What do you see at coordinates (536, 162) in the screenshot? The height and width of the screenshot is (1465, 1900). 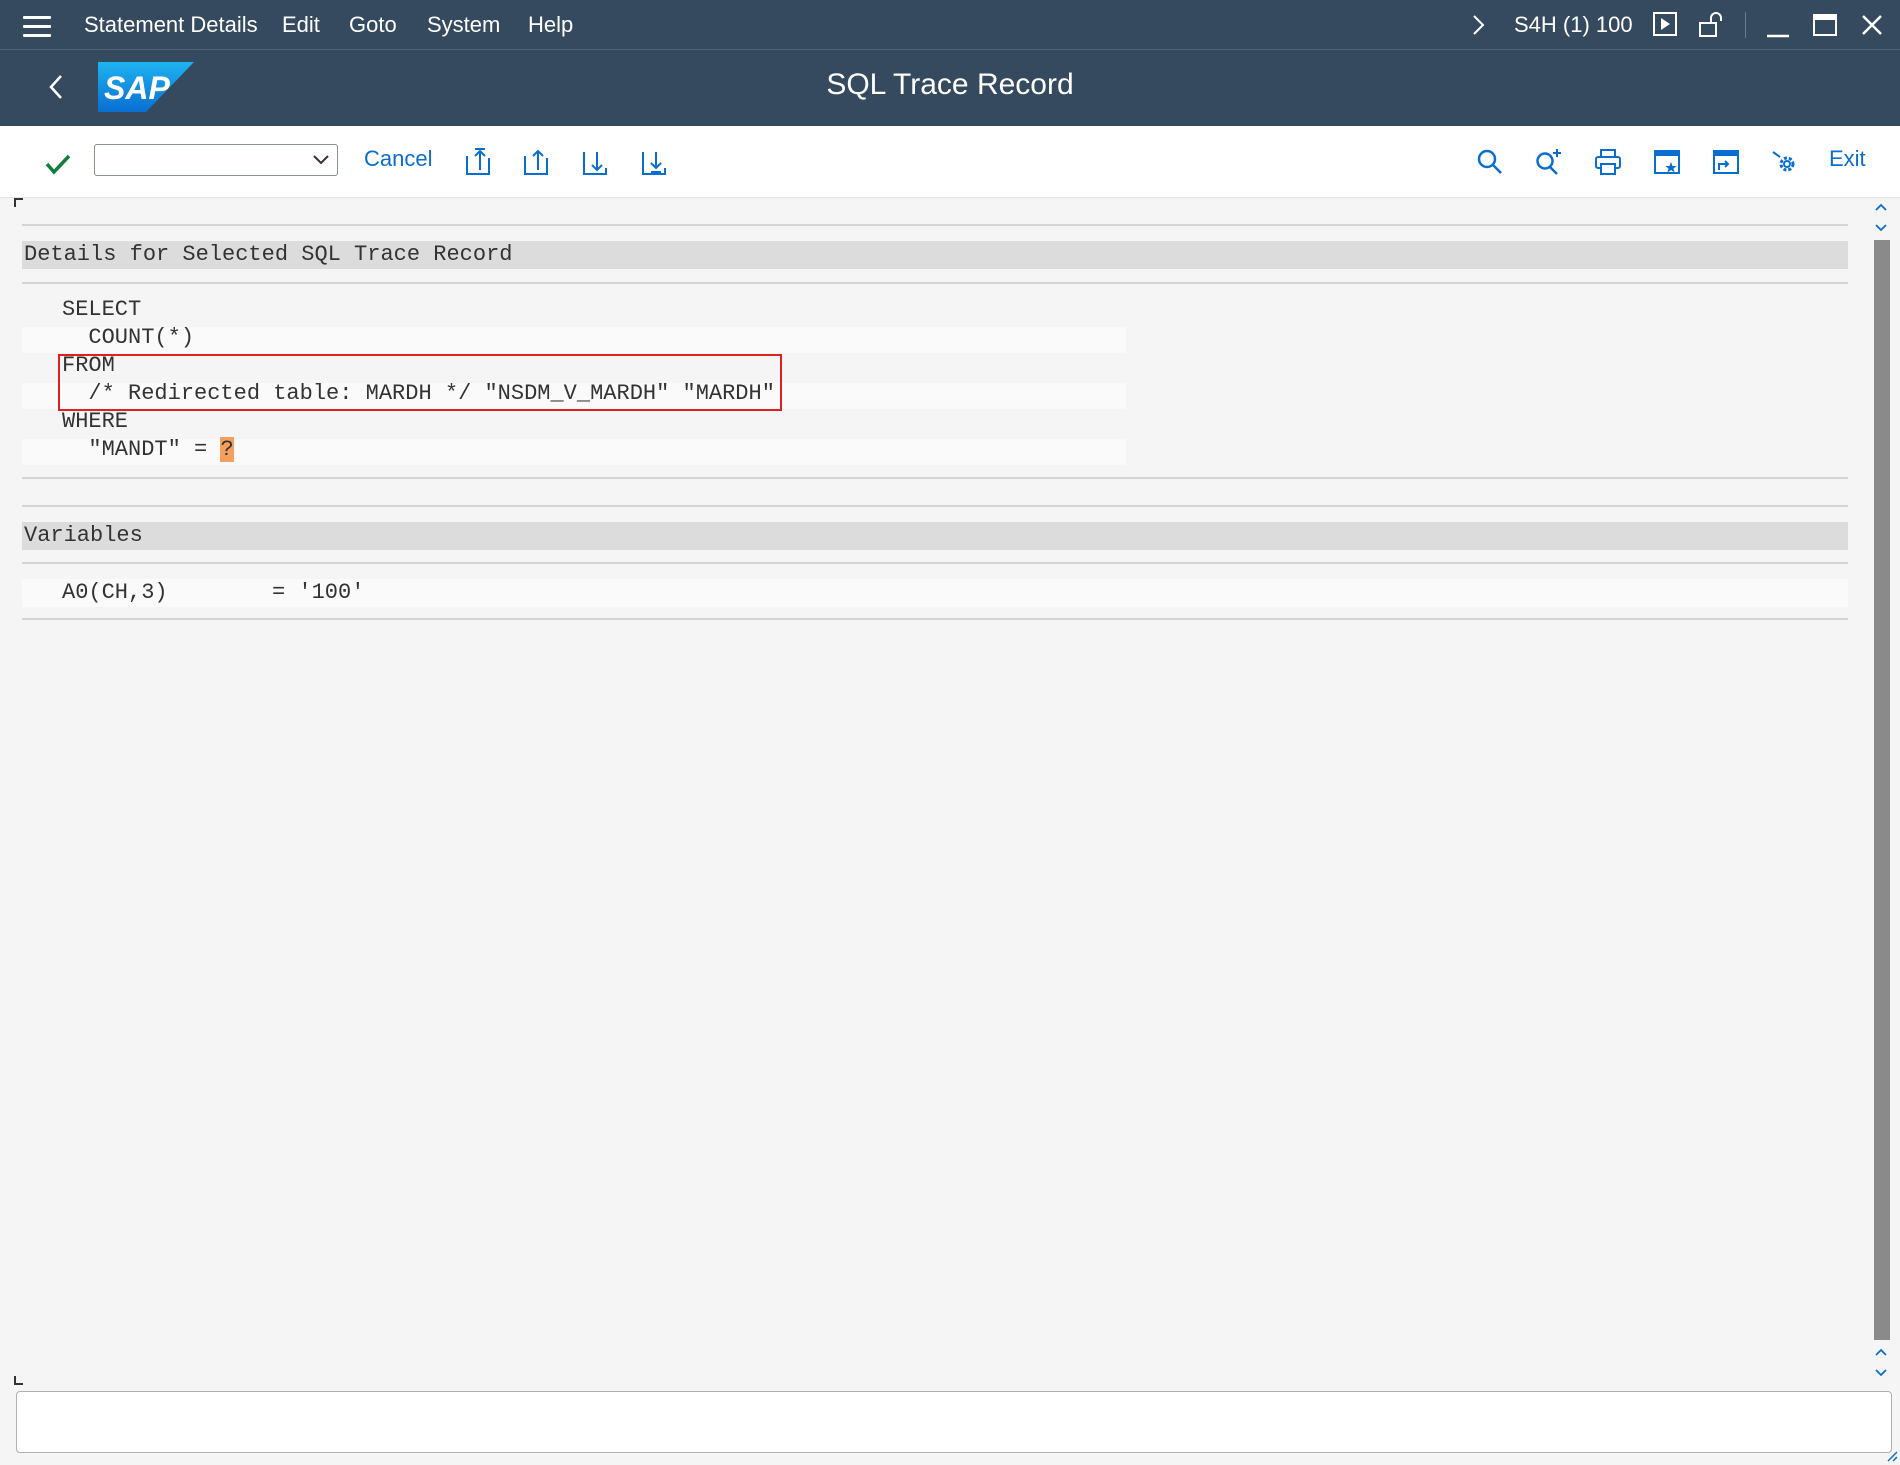 I see `previous-page-icon` at bounding box center [536, 162].